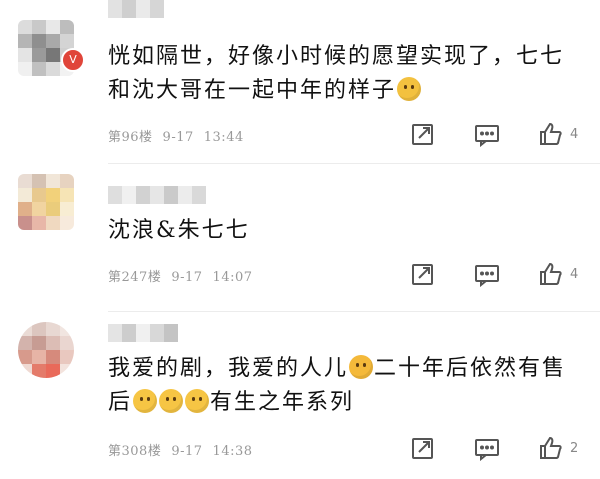 This screenshot has height=479, width=600. What do you see at coordinates (409, 89) in the screenshot?
I see `crying-face-emoji` at bounding box center [409, 89].